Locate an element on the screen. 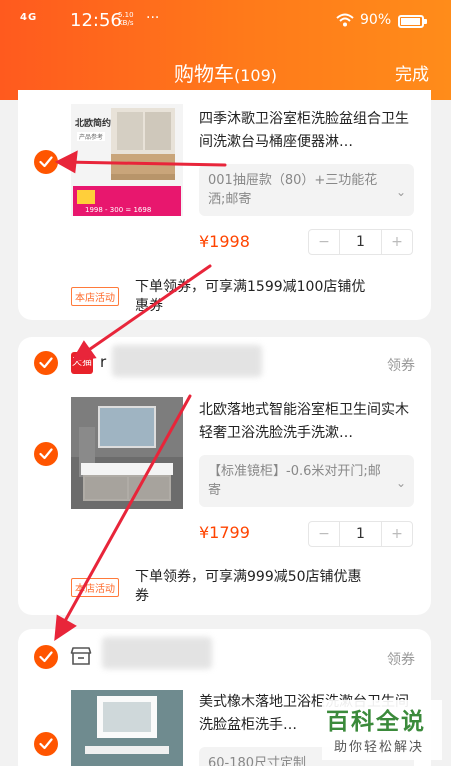 The width and height of the screenshot is (451, 766). watermark: 百科全说 助你轻松解决 is located at coordinates (382, 730).